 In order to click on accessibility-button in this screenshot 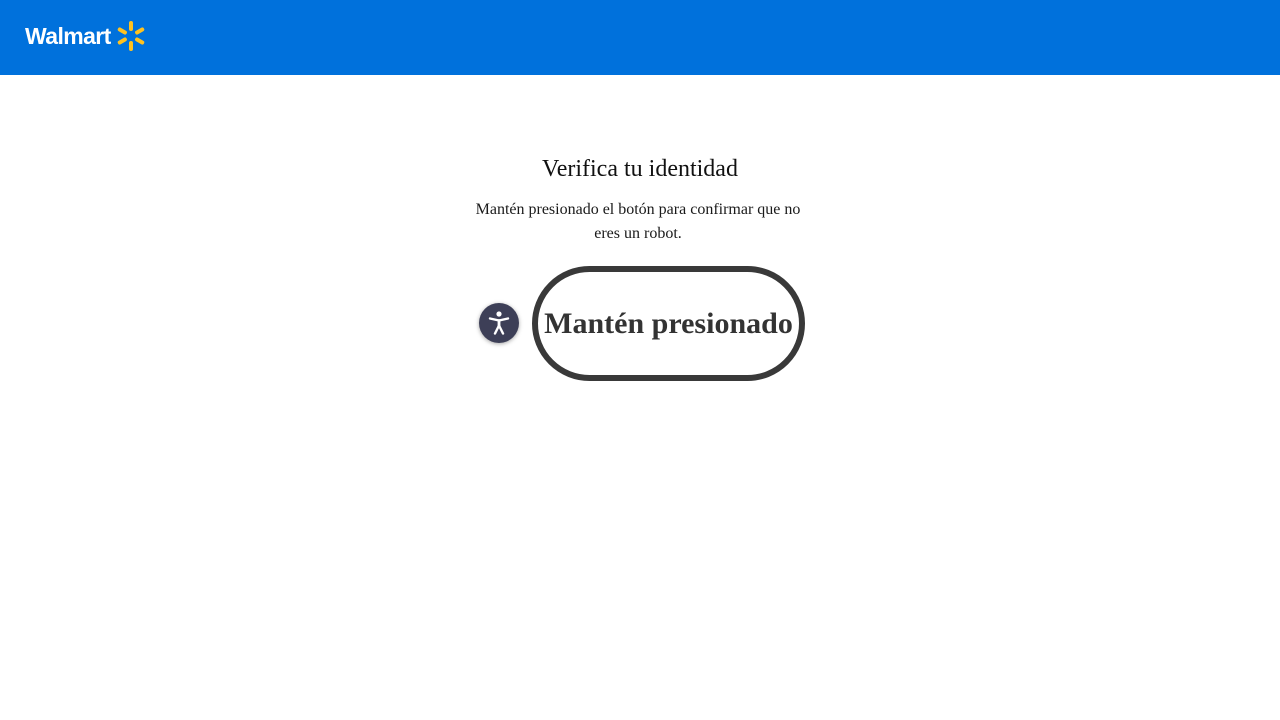, I will do `click(499, 323)`.